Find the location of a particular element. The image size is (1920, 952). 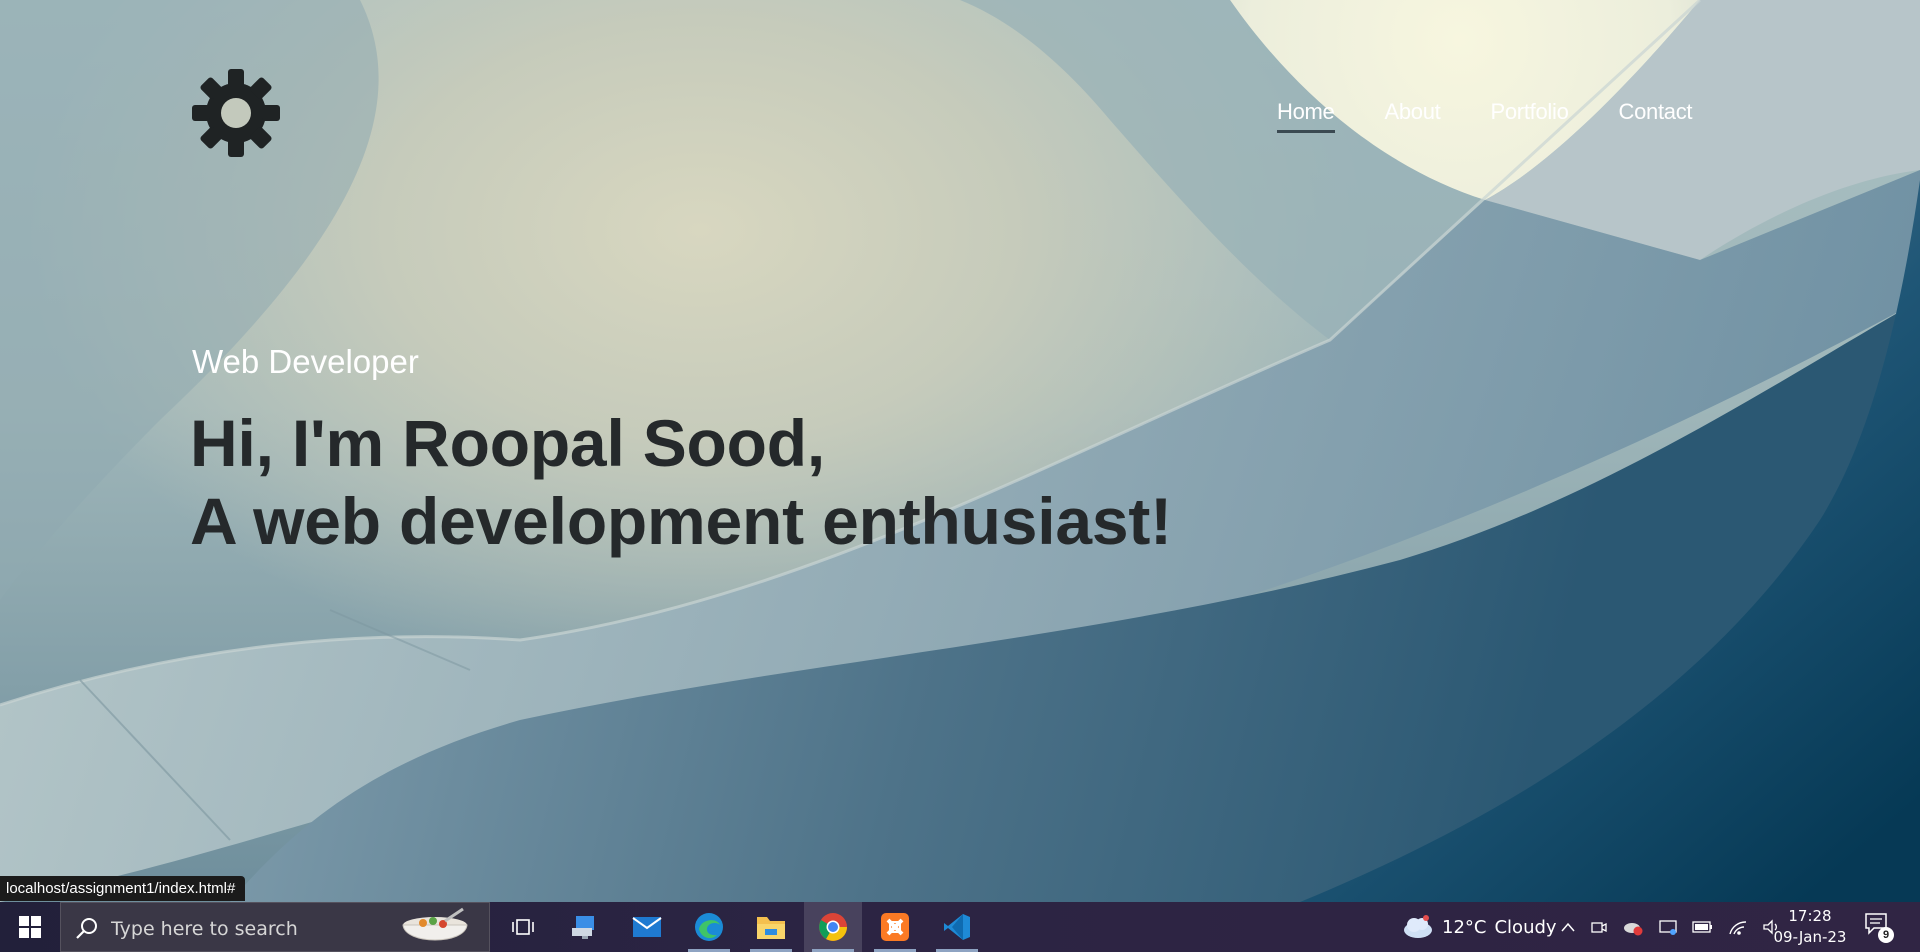

chrome-icon is located at coordinates (833, 927).